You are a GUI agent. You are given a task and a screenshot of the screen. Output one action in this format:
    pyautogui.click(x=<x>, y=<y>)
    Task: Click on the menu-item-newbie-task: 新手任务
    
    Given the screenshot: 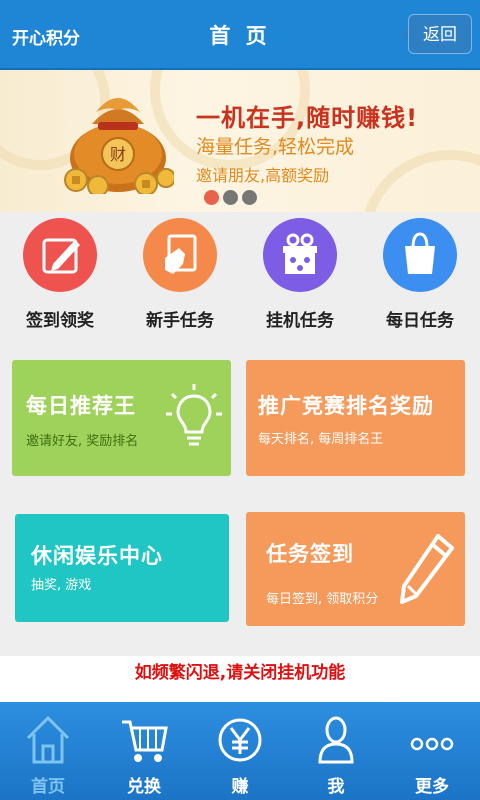 What is the action you would take?
    pyautogui.click(x=180, y=274)
    